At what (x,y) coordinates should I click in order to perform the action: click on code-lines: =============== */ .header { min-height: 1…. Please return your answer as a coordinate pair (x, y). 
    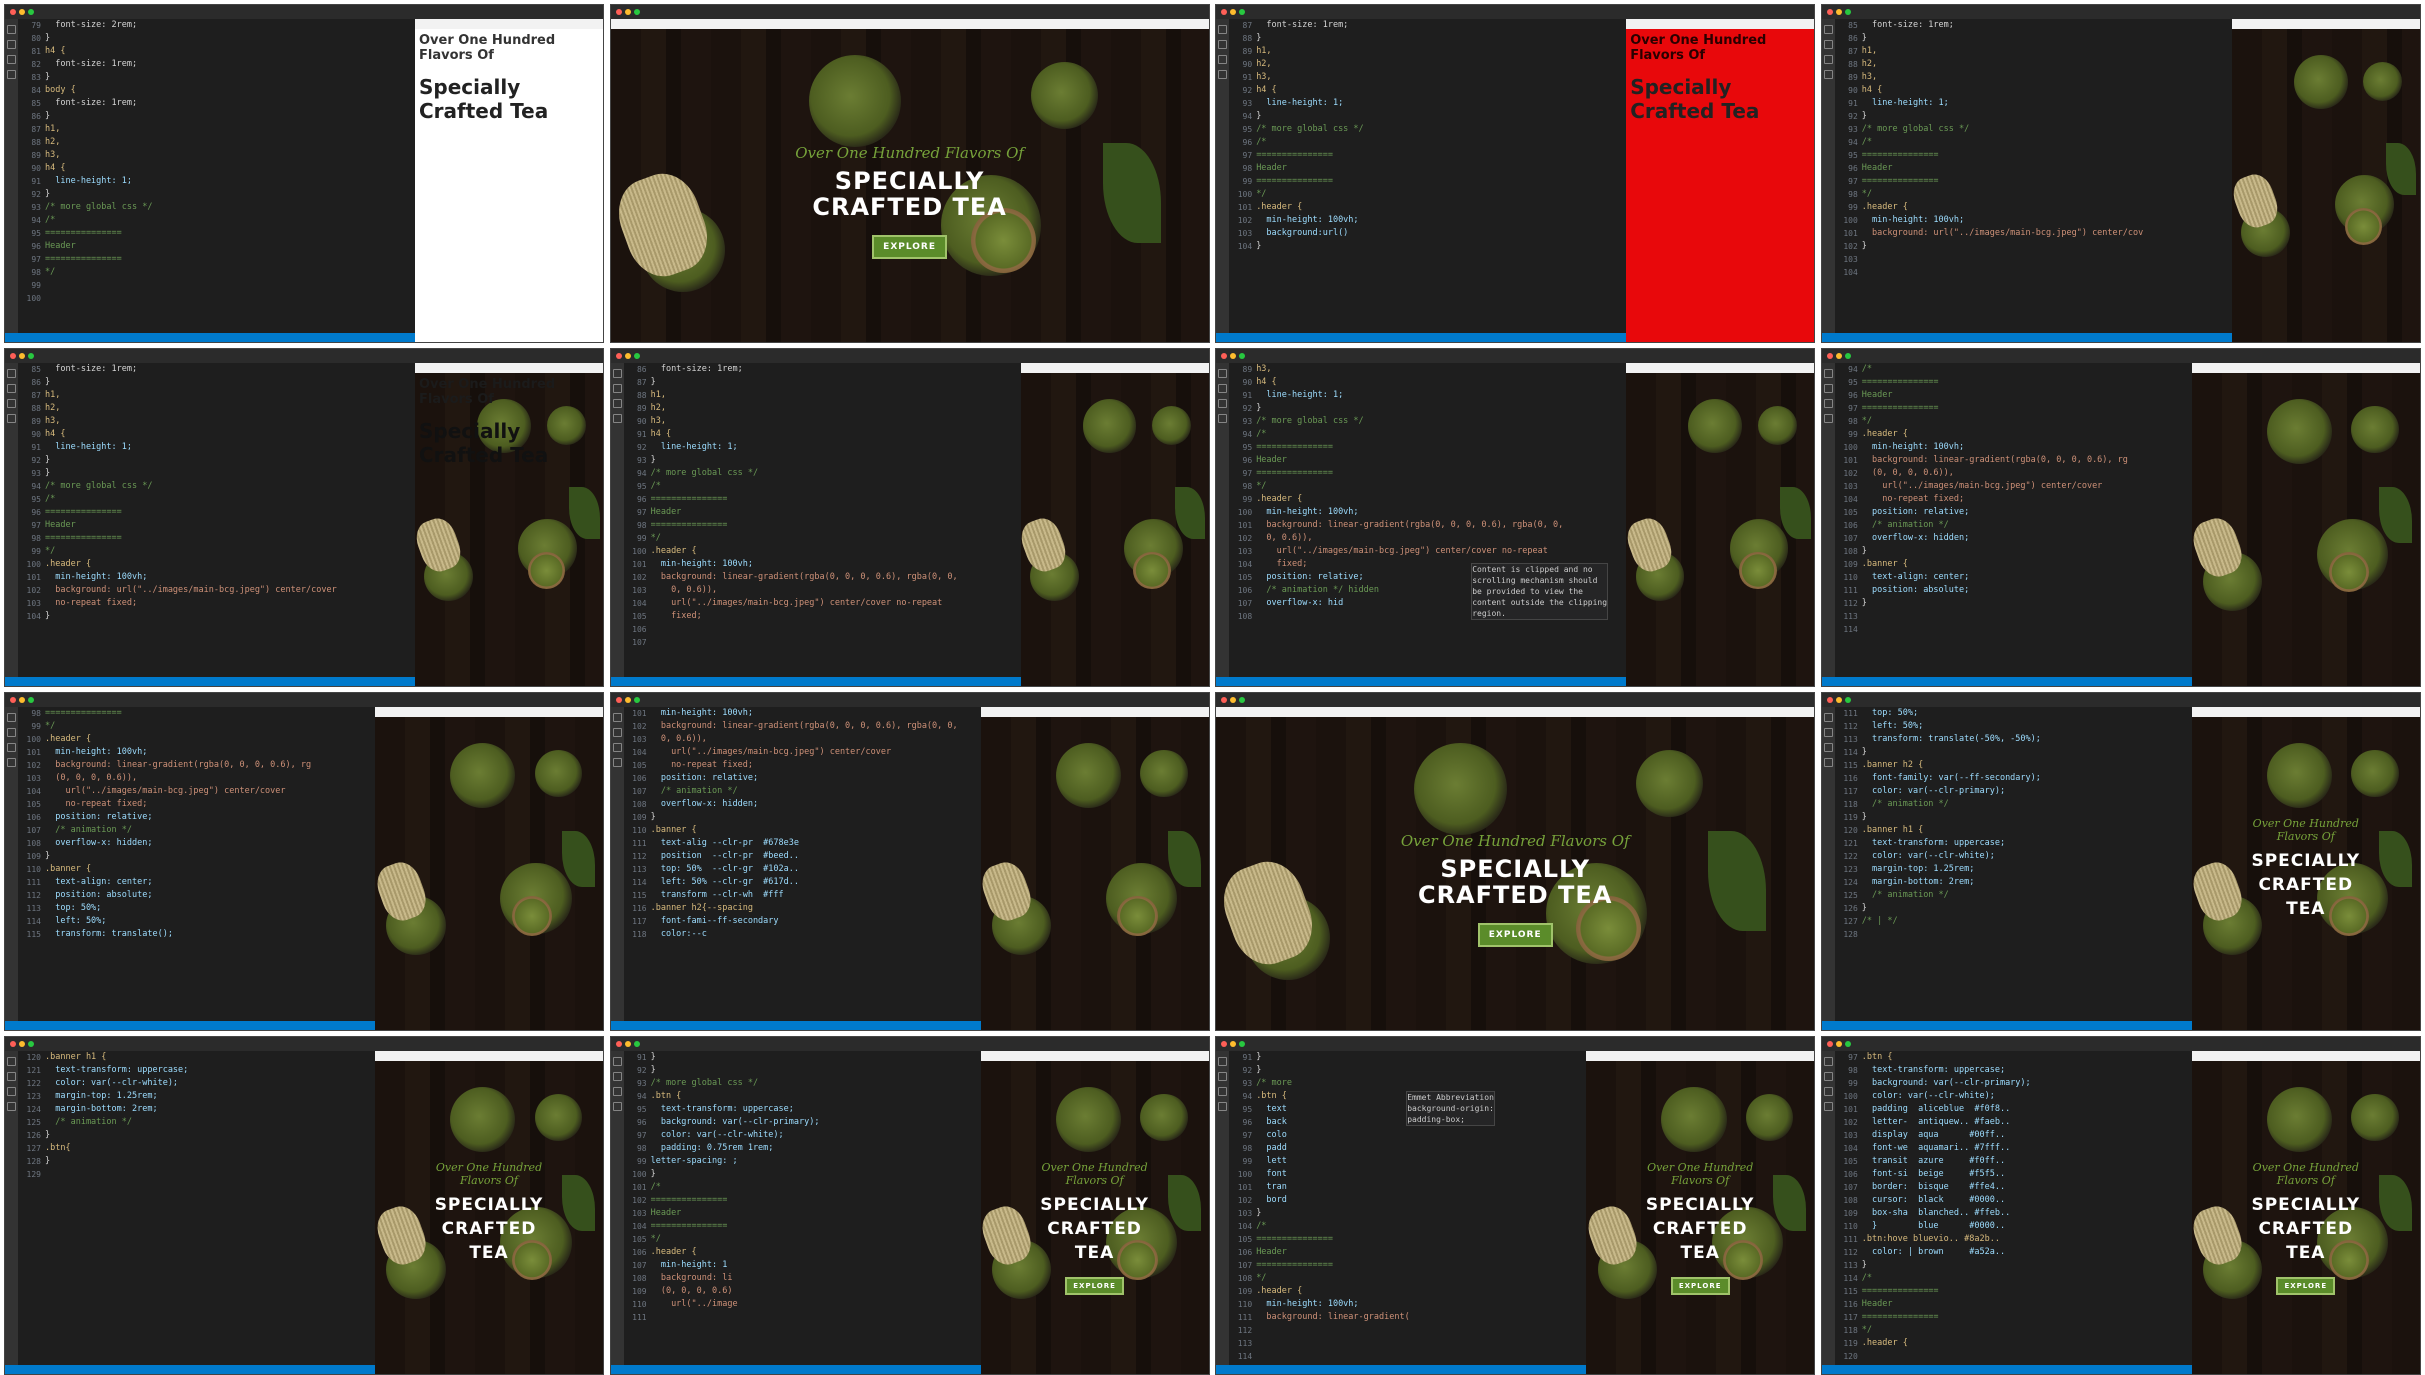
    Looking at the image, I should click on (208, 864).